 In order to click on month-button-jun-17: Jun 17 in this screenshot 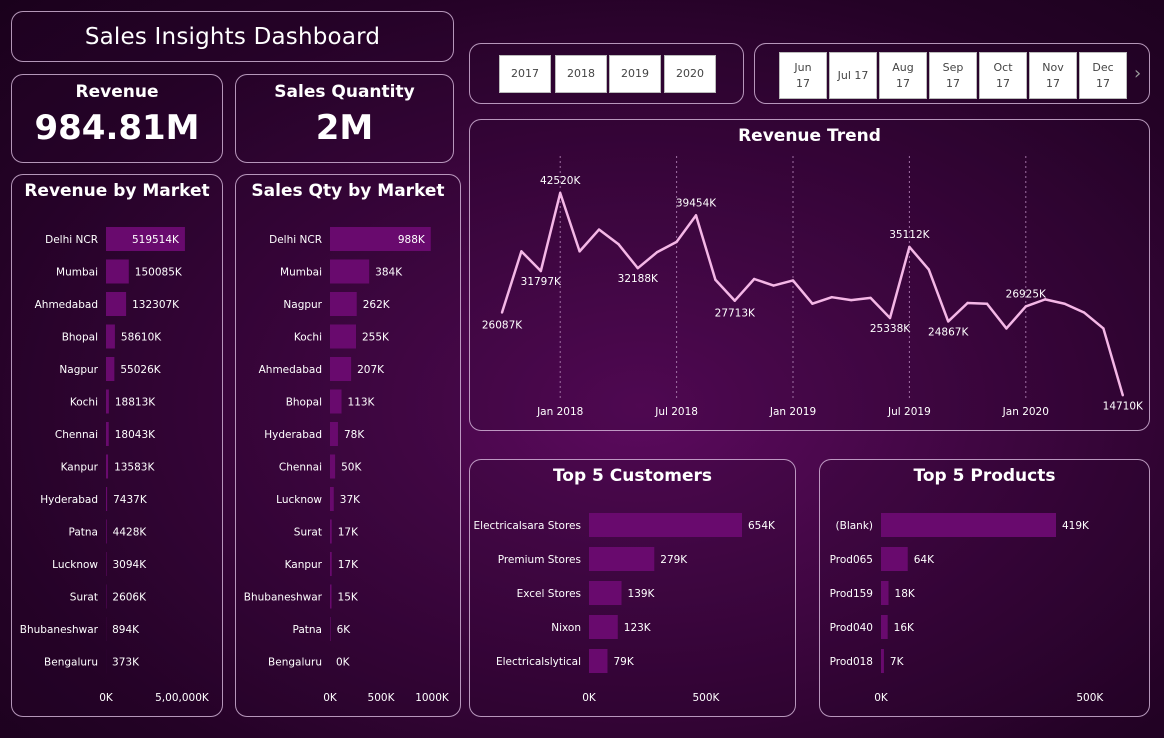, I will do `click(803, 75)`.